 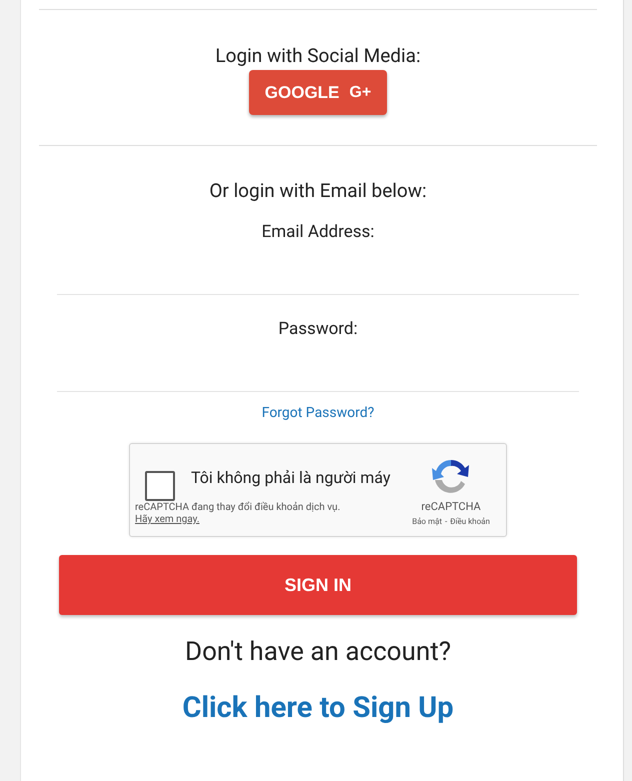 I want to click on signup-prompt: Don't have an account?, so click(x=318, y=652).